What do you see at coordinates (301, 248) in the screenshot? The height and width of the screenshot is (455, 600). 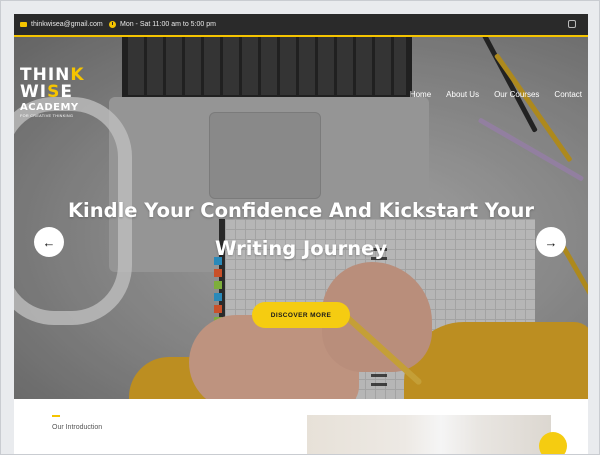 I see `hero-headline-line-2: Writing Journey` at bounding box center [301, 248].